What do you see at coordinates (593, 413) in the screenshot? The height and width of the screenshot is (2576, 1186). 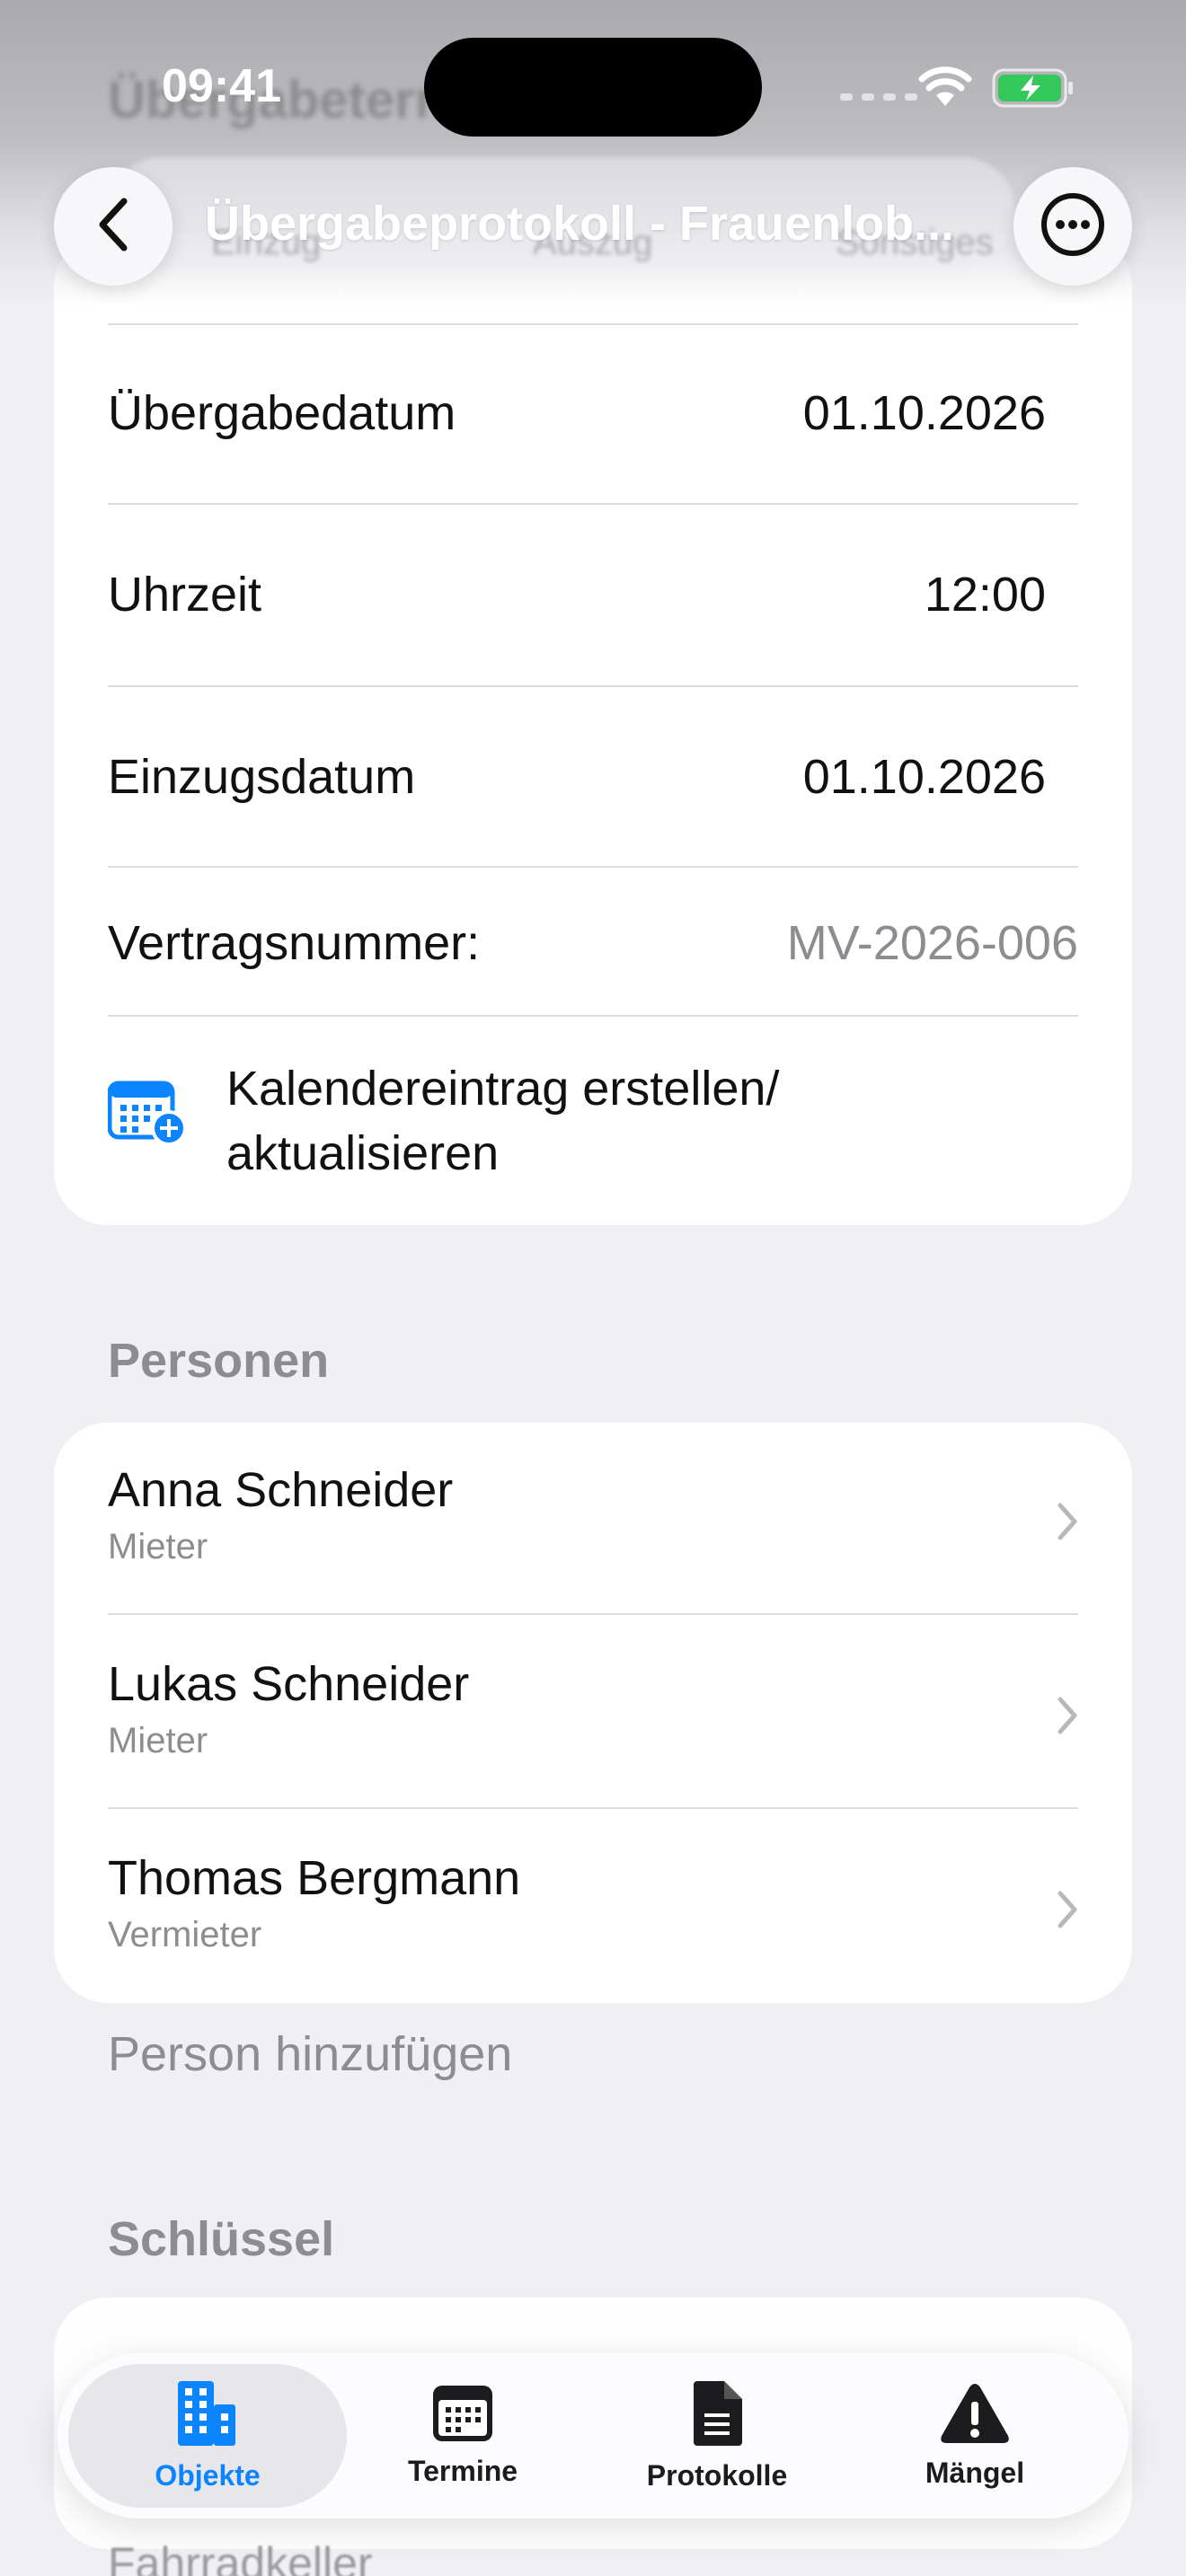 I see `row-handover-date: Übergabedatum 01.10.2026` at bounding box center [593, 413].